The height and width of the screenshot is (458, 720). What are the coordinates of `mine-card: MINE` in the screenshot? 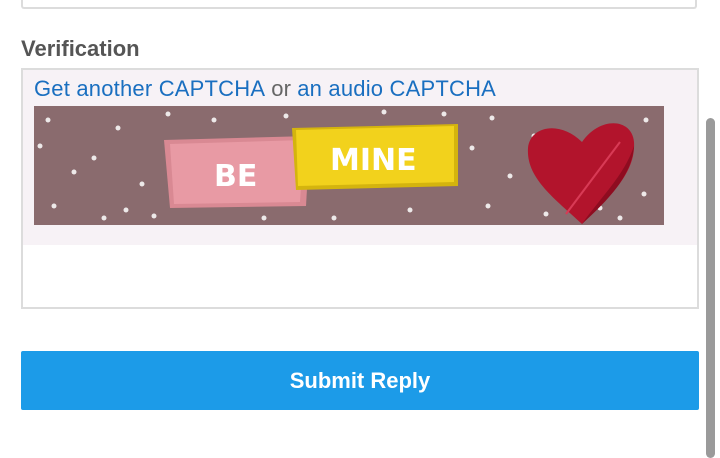 It's located at (375, 157).